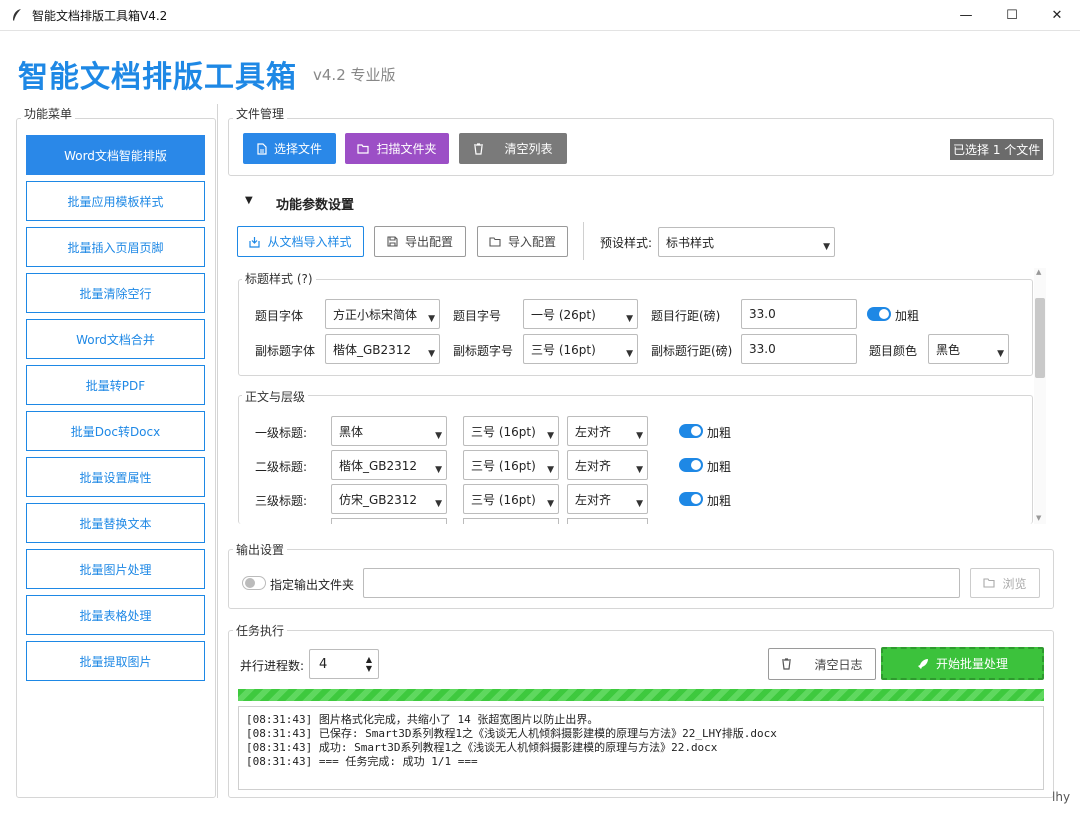 This screenshot has height=815, width=1080. I want to click on menu-item-smart-layout: Word文档智能排版, so click(115, 155).